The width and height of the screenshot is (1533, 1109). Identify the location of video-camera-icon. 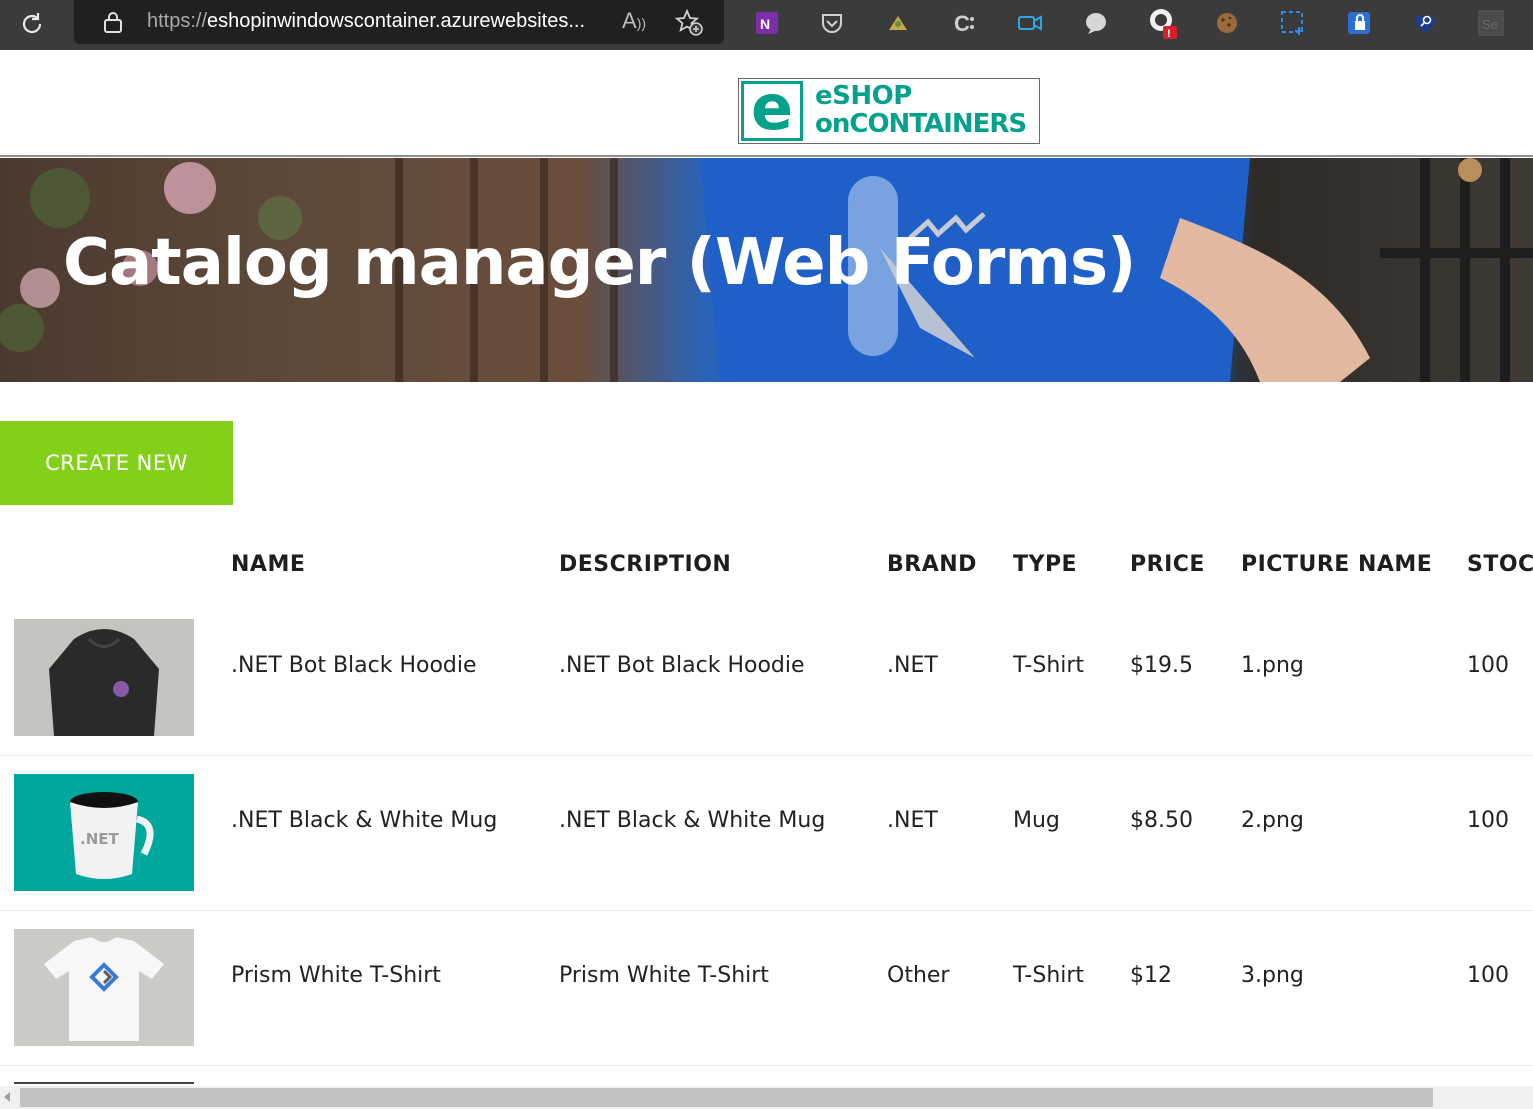
(1030, 23).